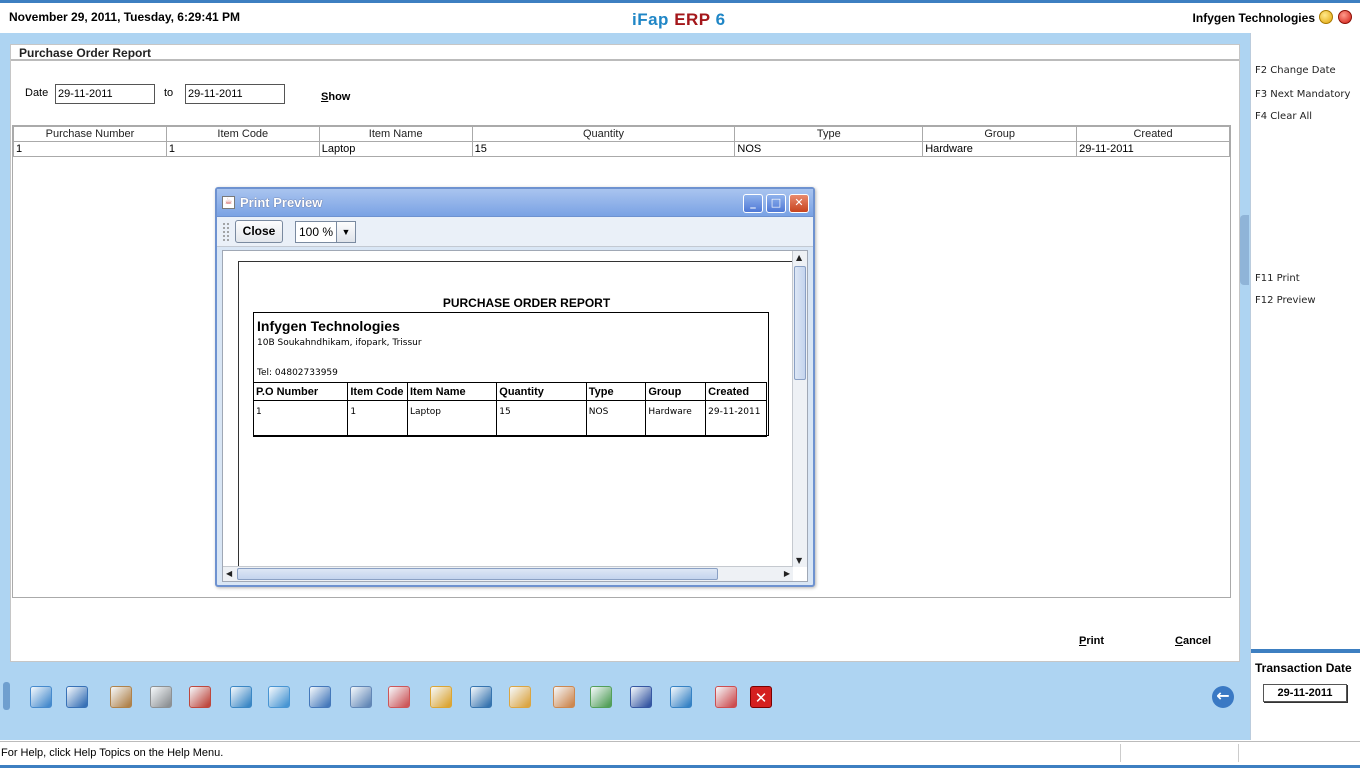  Describe the element at coordinates (361, 697) in the screenshot. I see `report-icon` at that location.